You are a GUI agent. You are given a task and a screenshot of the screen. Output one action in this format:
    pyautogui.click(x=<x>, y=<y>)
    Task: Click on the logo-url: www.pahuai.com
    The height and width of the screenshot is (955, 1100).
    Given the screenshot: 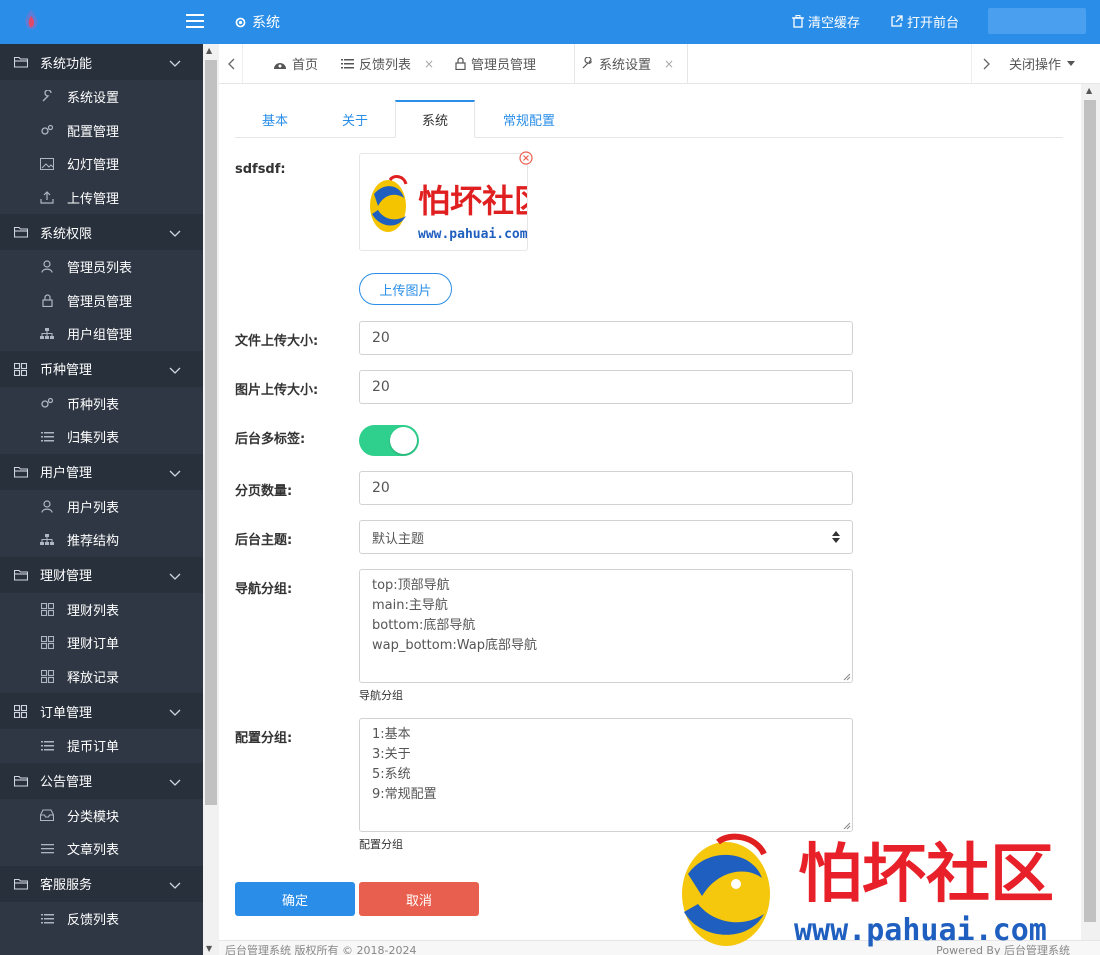 What is the action you would take?
    pyautogui.click(x=472, y=234)
    